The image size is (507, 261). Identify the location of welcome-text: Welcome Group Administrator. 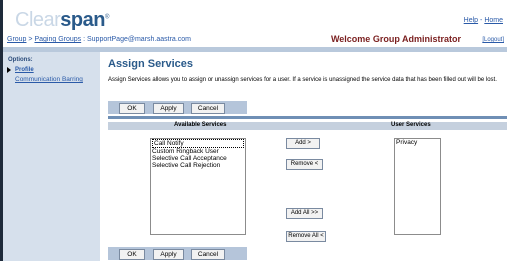
(395, 39).